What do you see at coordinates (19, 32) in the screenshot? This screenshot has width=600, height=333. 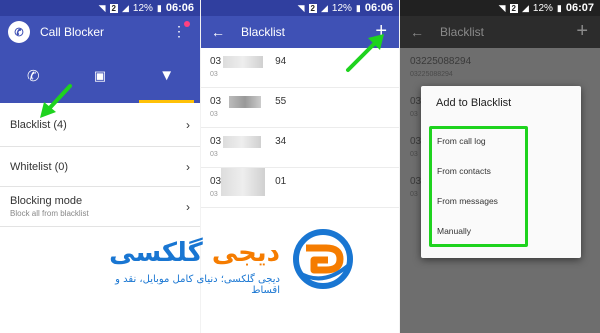 I see `app-logo-icon: ✆` at bounding box center [19, 32].